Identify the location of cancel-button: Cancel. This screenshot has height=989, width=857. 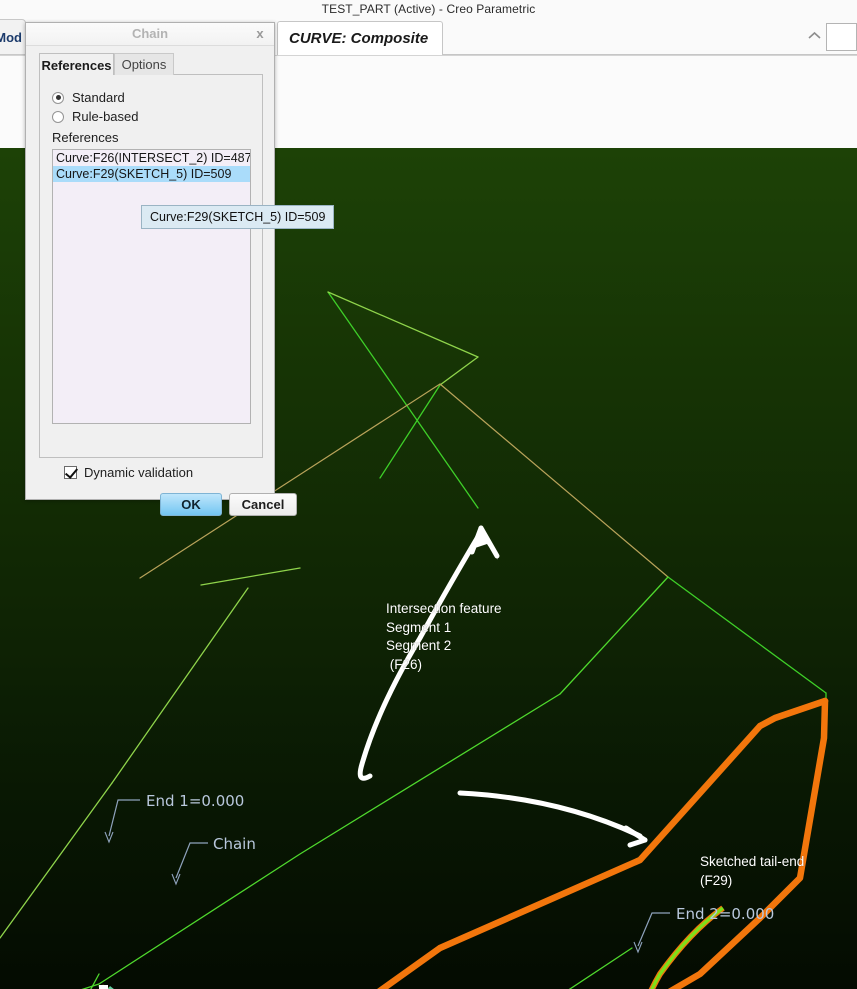
(263, 504).